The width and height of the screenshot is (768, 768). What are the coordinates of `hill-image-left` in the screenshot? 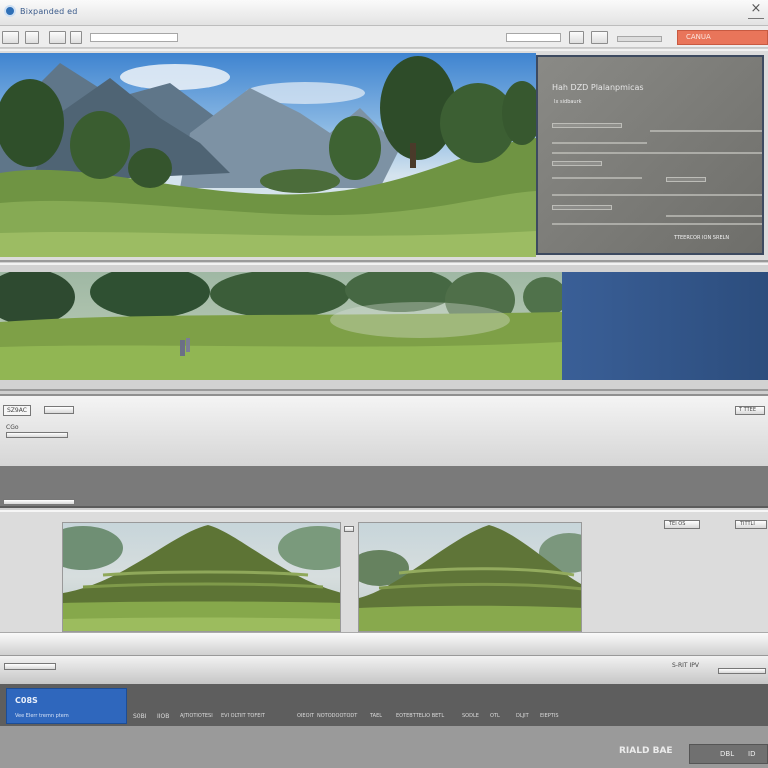 It's located at (201, 578).